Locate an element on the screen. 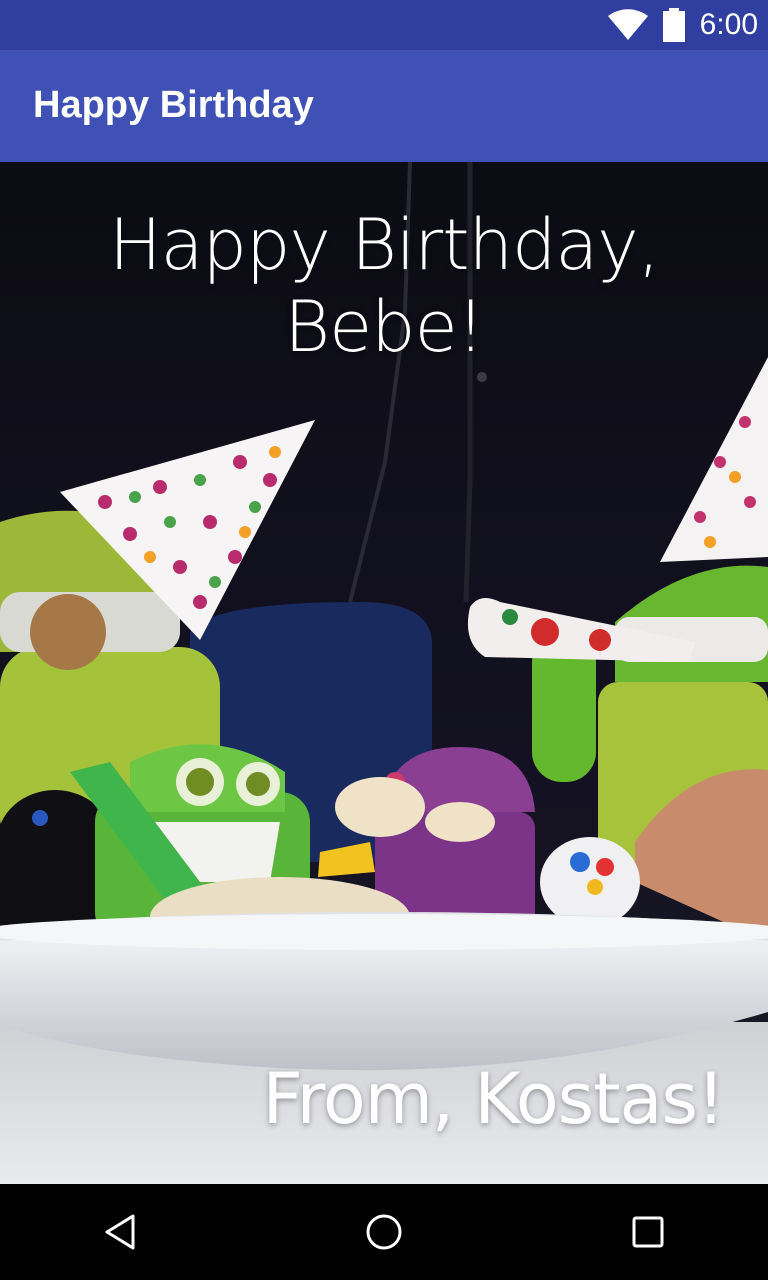 The image size is (768, 1280). status-icons: 6:00 is located at coordinates (682, 25).